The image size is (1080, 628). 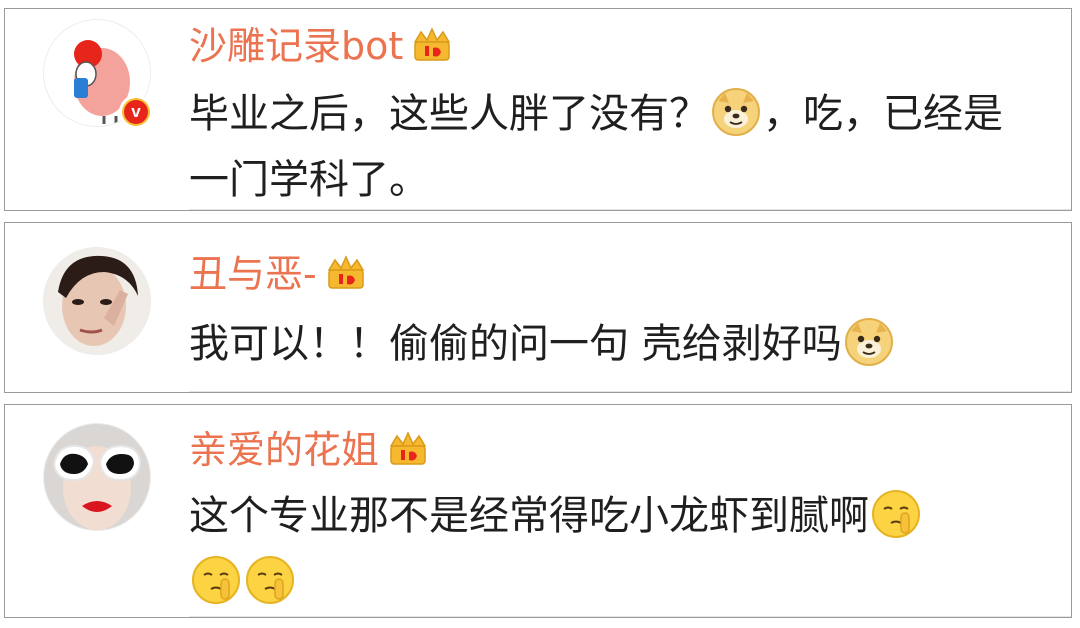 I want to click on username: 亲爱的花姐, so click(x=284, y=450).